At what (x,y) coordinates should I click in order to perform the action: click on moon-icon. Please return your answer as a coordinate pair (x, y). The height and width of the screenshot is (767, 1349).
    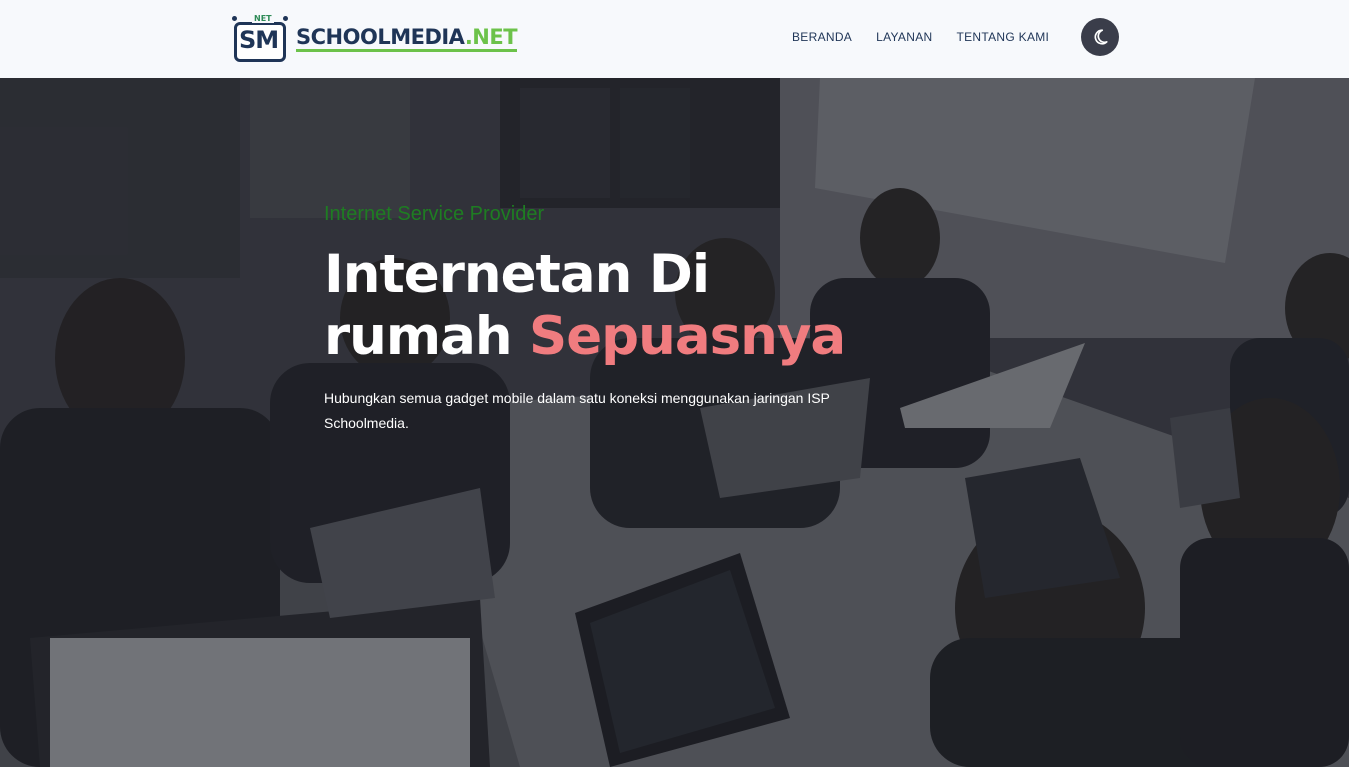
    Looking at the image, I should click on (1101, 37).